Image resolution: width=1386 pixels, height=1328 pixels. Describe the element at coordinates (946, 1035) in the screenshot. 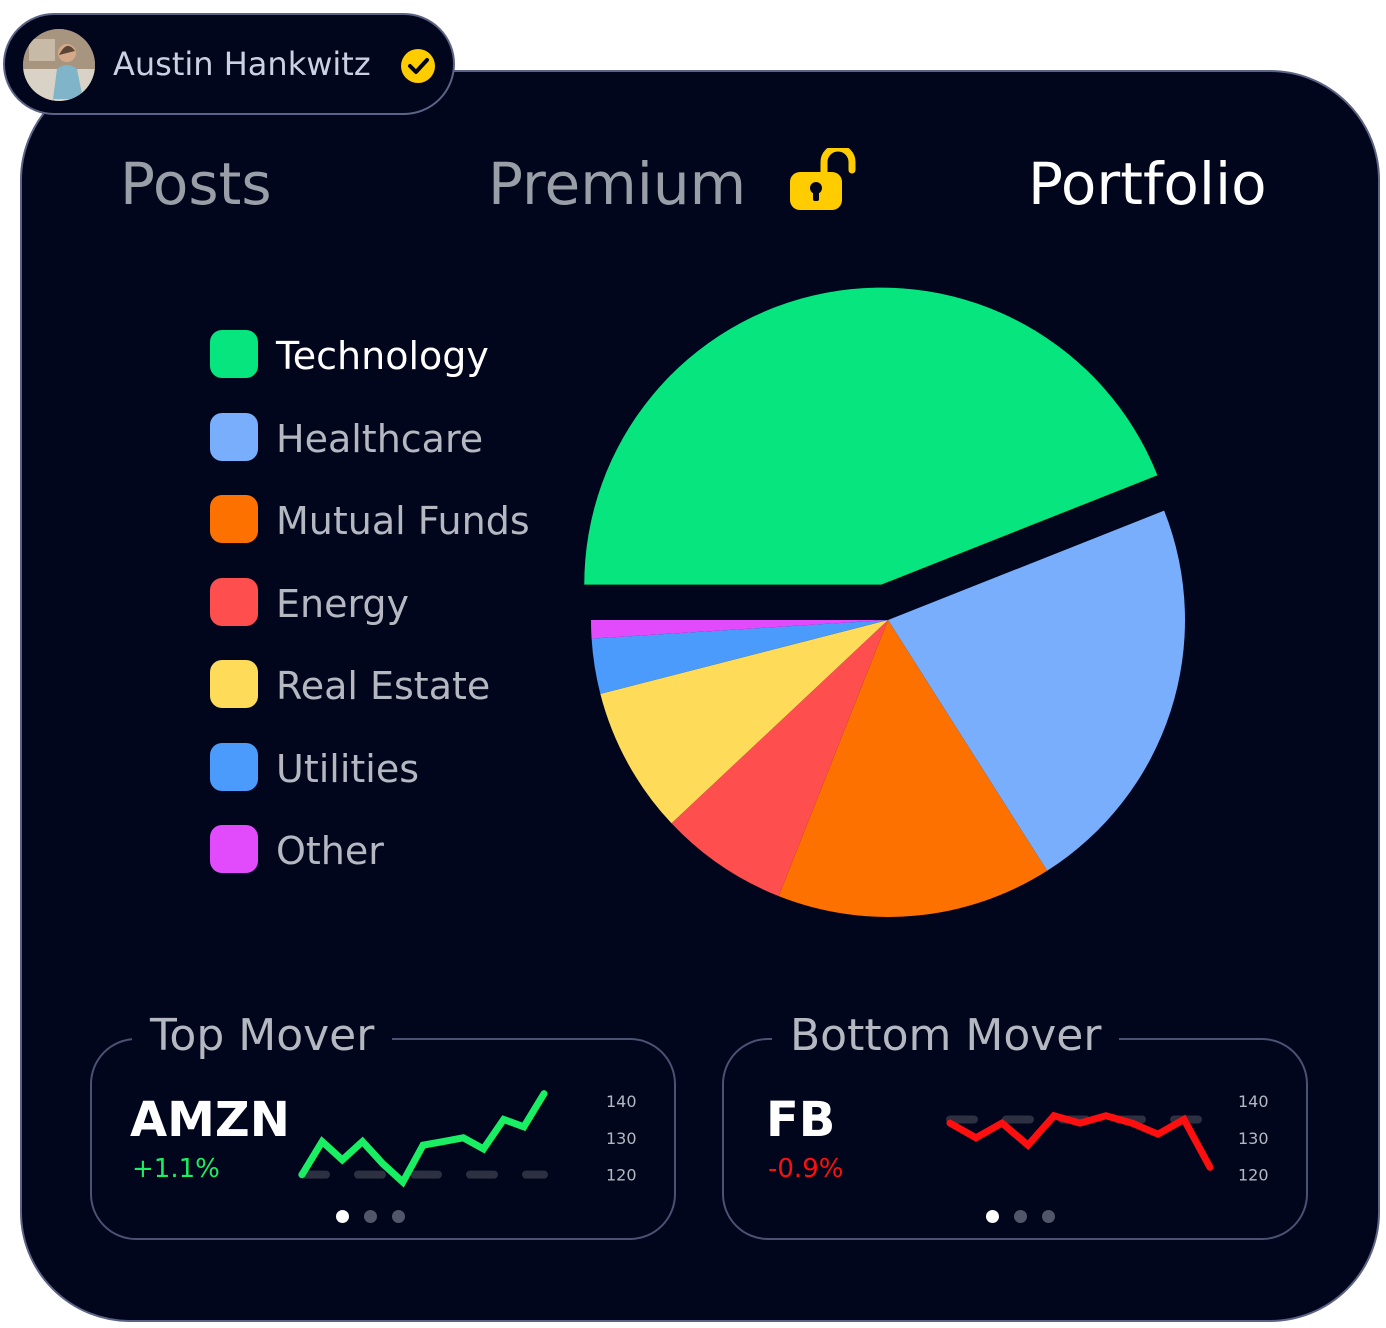

I see `bottom-mover-title: Bottom Mover` at that location.